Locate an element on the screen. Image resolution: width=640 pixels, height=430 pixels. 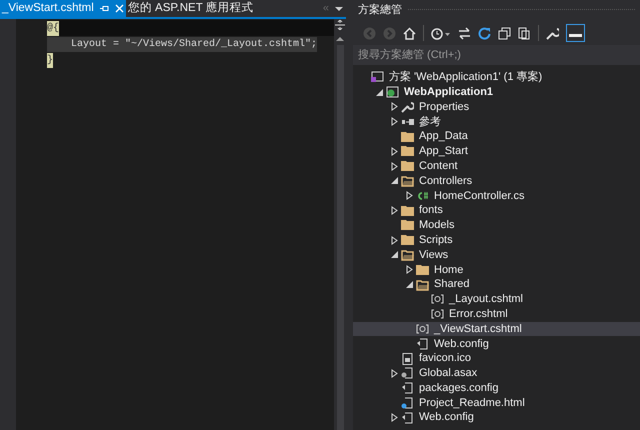
tree-item: Error.cshtml is located at coordinates (496, 314).